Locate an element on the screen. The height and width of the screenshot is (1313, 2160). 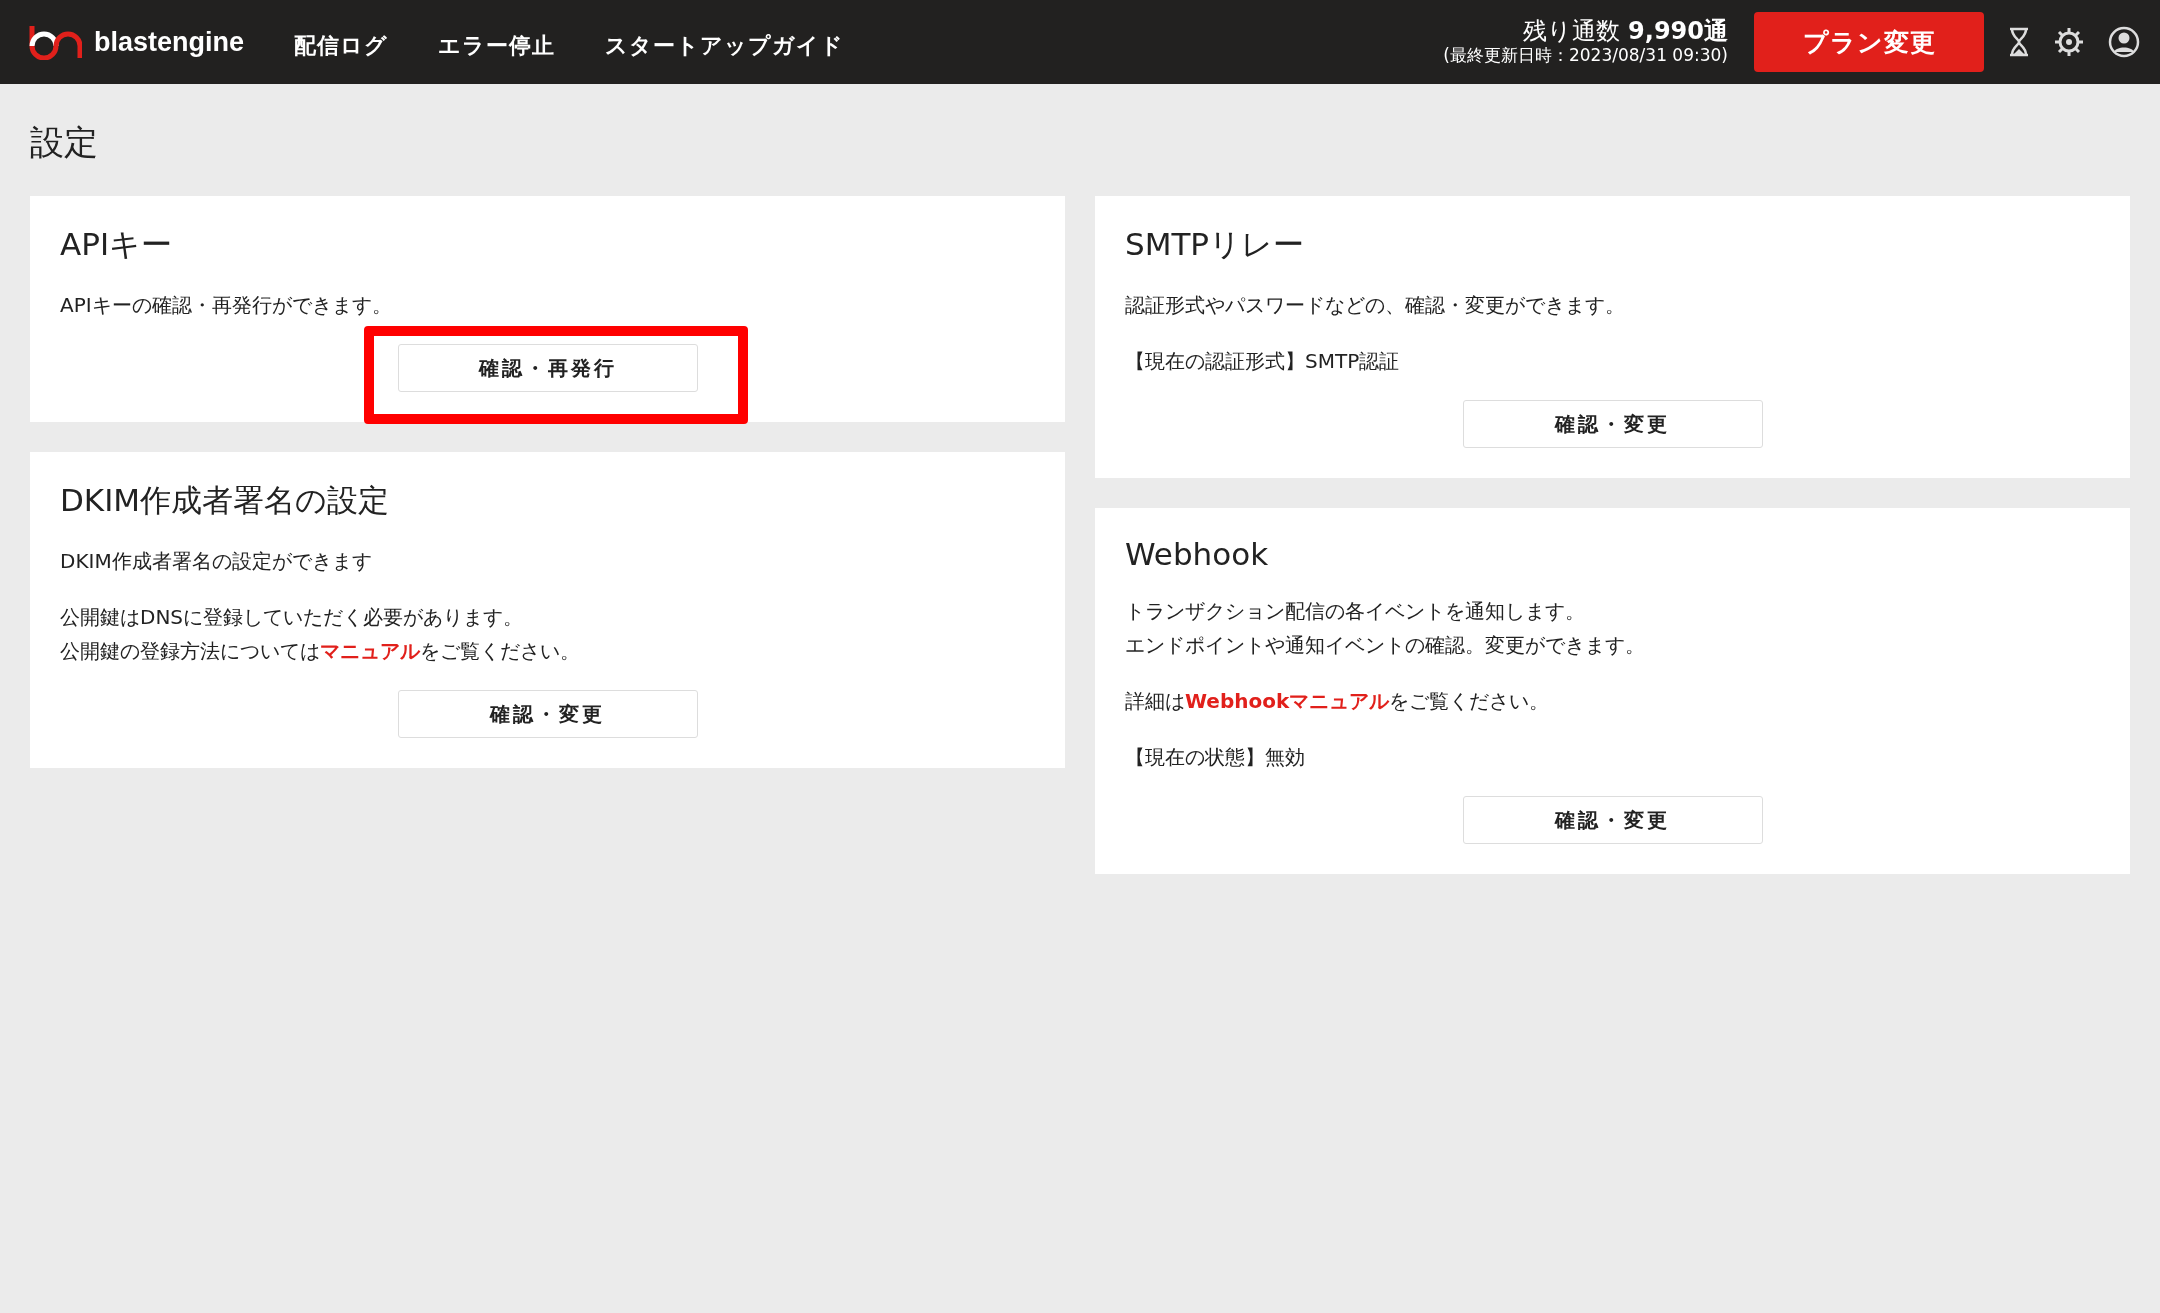
body-text: APIキーの確認・再発行ができます。 is located at coordinates (226, 305).